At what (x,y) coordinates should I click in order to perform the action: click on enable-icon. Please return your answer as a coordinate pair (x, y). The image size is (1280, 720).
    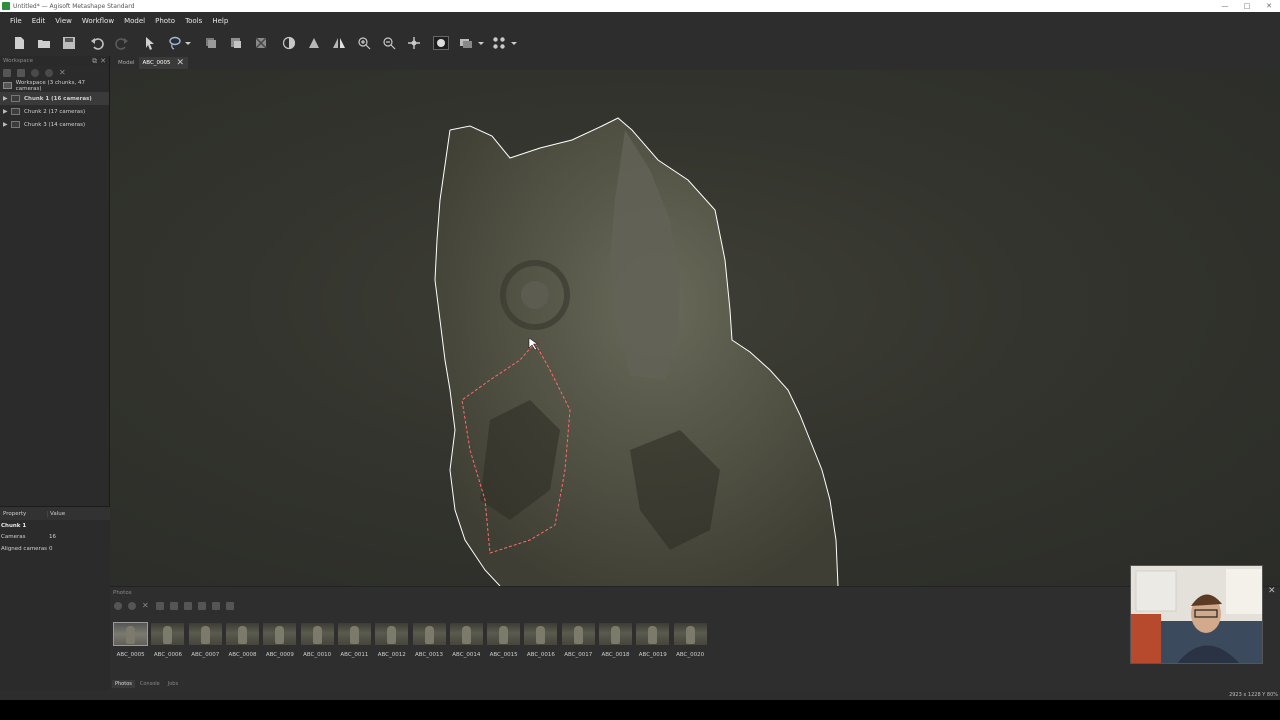
    Looking at the image, I should click on (35, 72).